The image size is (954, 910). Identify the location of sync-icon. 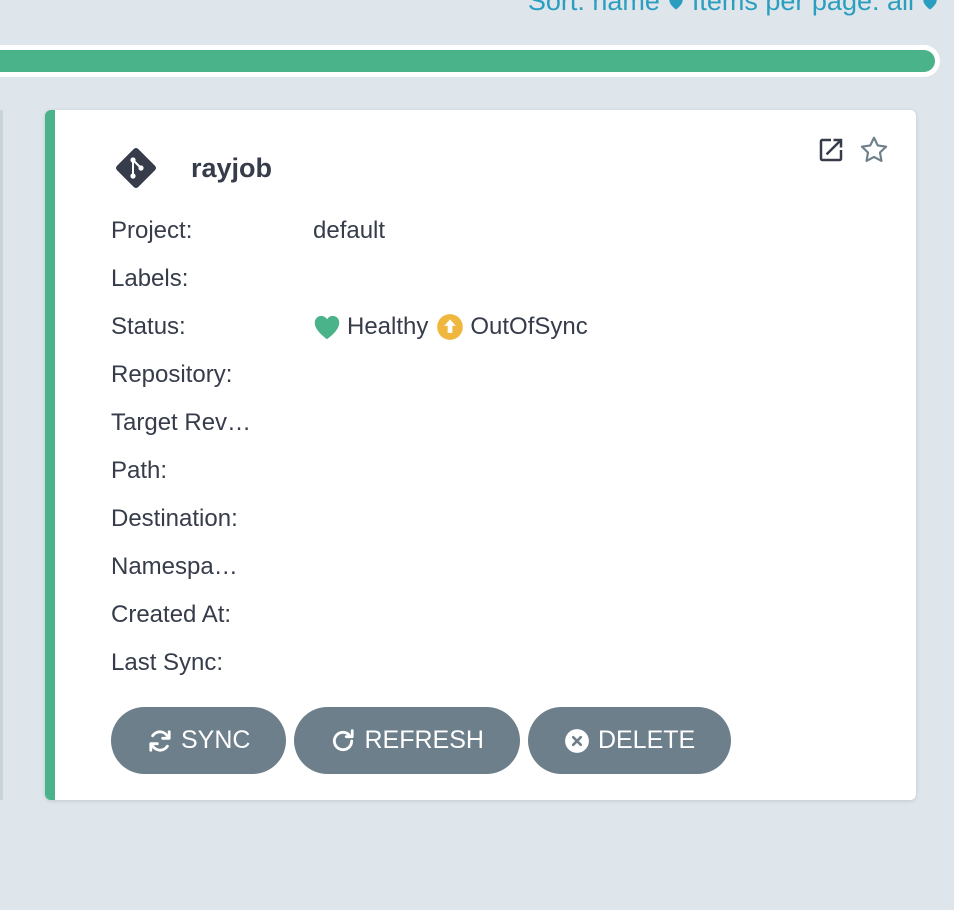
(160, 740).